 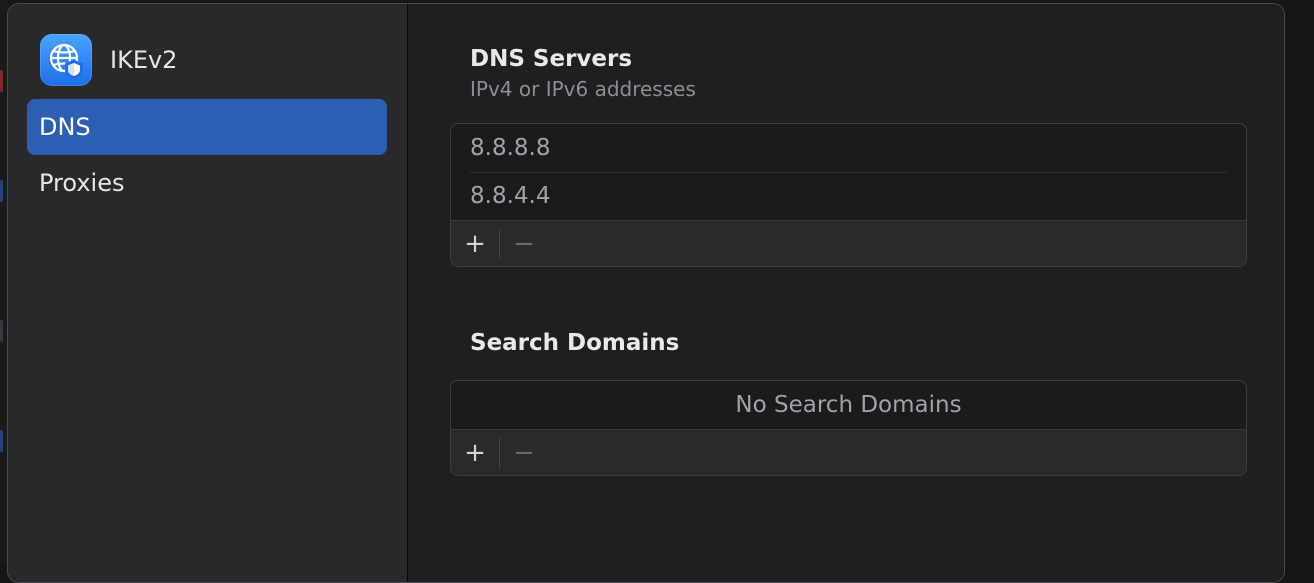 I want to click on dns-servers-title: DNS Servers, so click(x=551, y=59).